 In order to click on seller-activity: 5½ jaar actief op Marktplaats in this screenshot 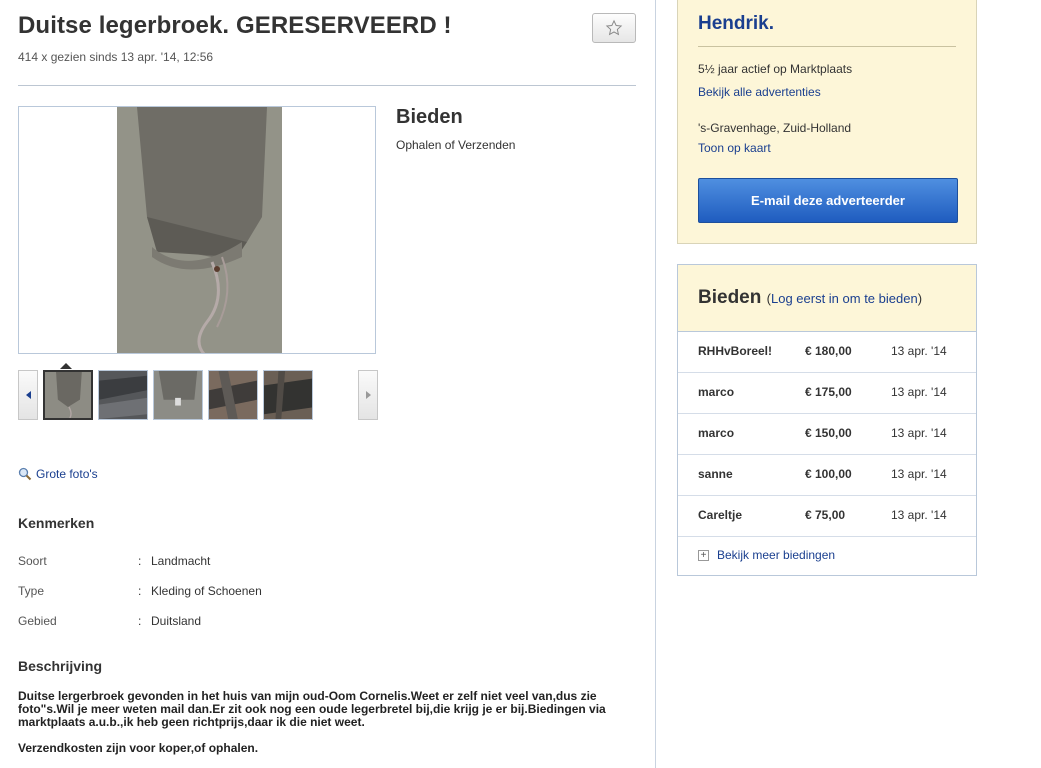, I will do `click(775, 69)`.